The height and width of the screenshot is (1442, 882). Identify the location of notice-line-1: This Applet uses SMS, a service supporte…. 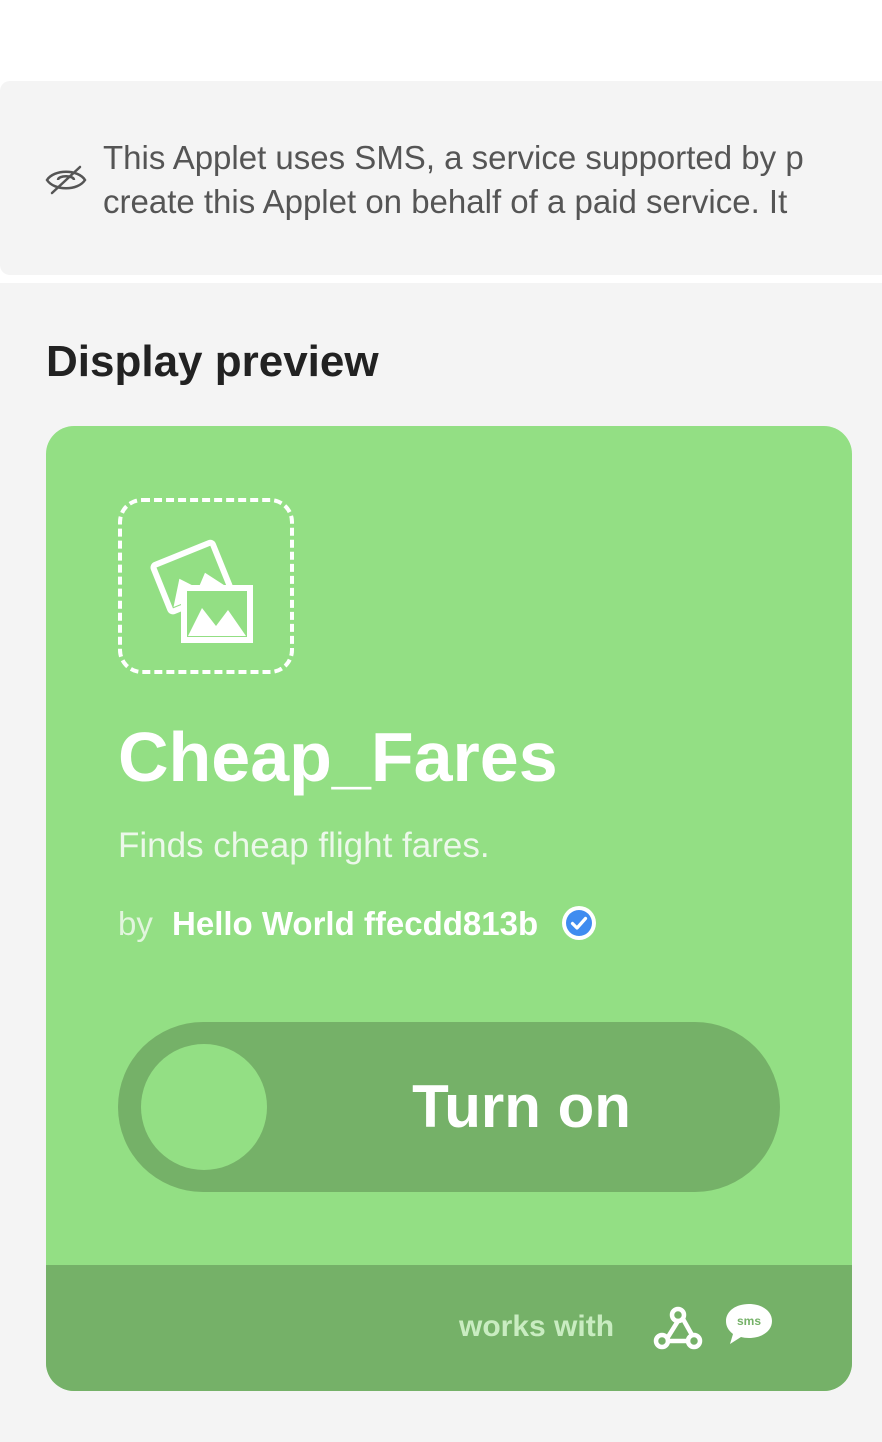
(453, 157).